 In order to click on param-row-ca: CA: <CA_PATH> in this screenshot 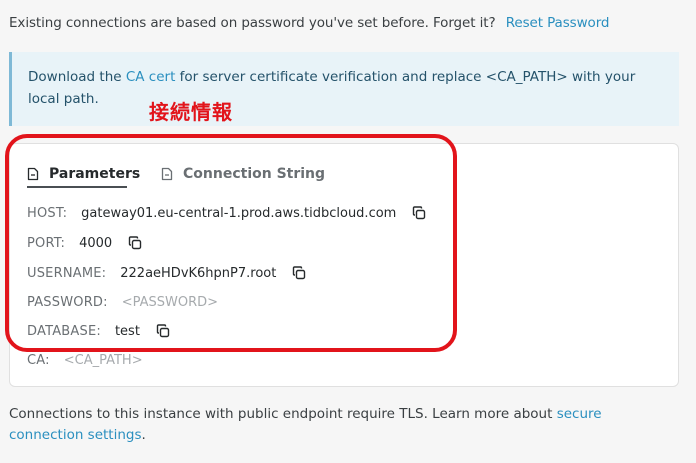, I will do `click(85, 360)`.